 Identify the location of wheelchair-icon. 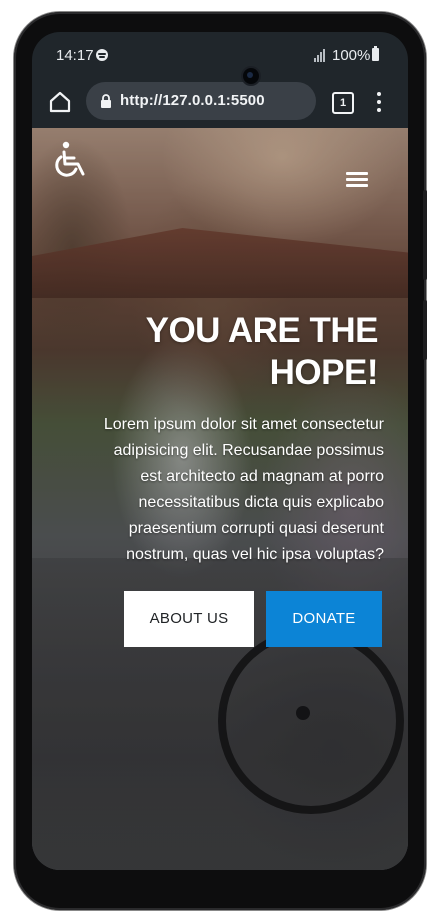
(72, 160).